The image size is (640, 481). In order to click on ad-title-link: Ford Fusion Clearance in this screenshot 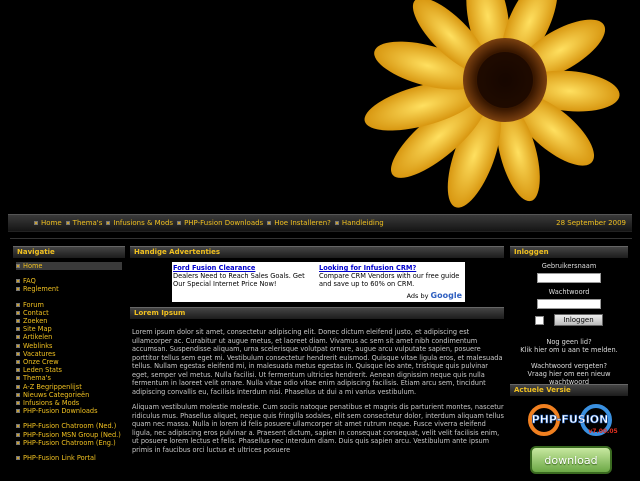, I will do `click(244, 268)`.